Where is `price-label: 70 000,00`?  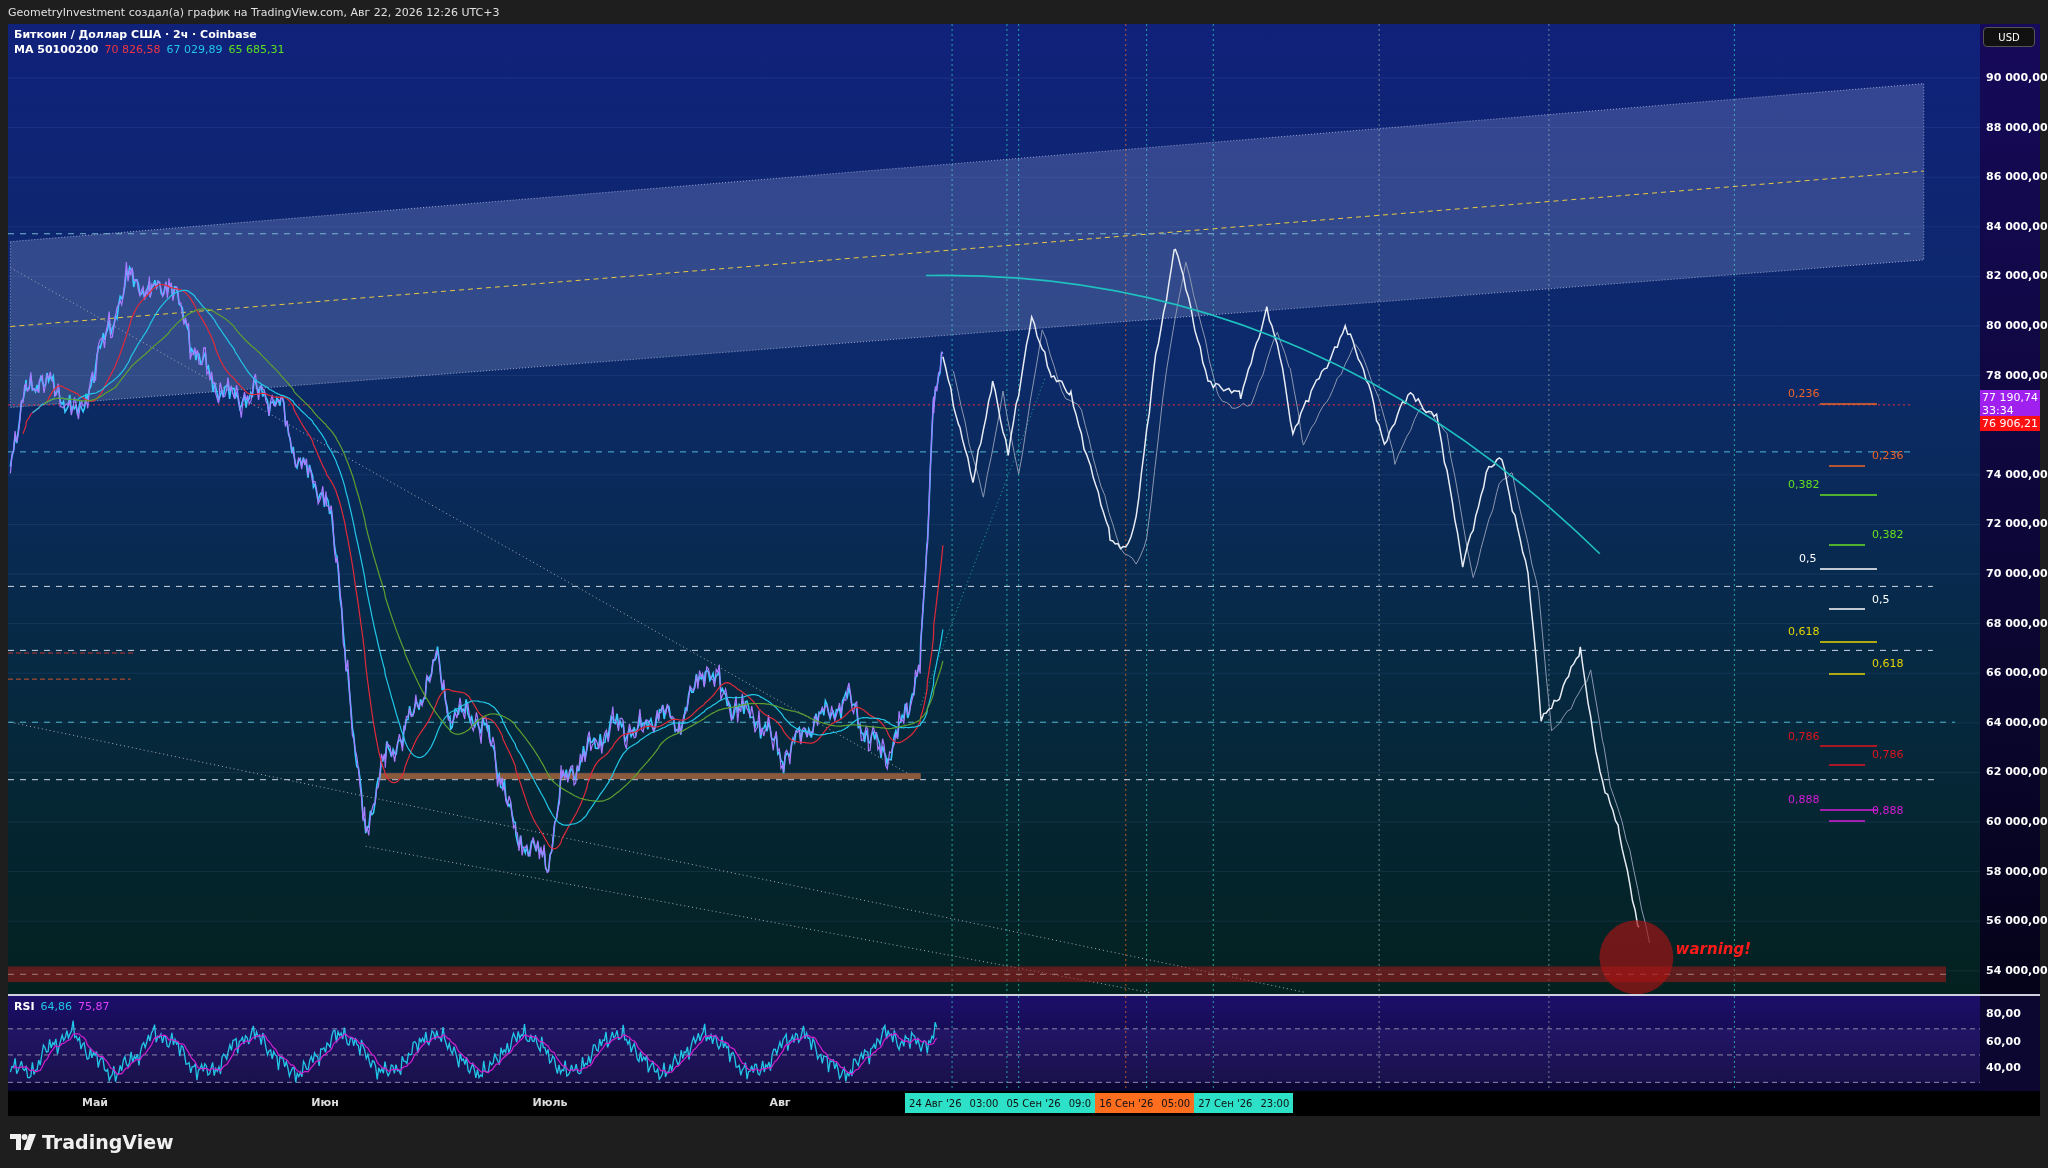
price-label: 70 000,00 is located at coordinates (2017, 573).